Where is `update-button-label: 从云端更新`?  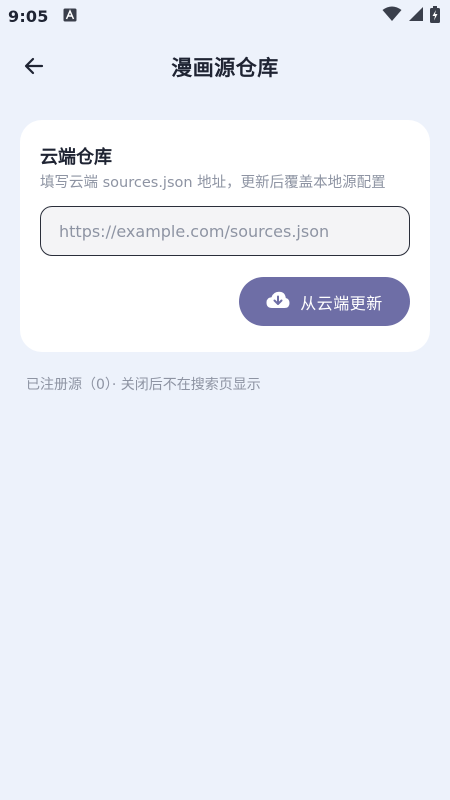
update-button-label: 从云端更新 is located at coordinates (341, 303).